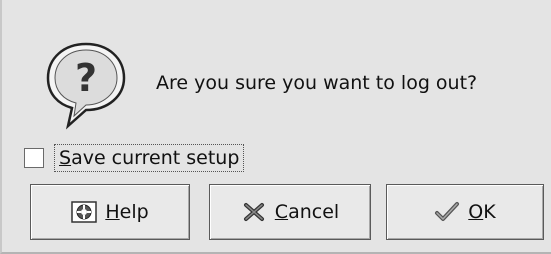 Image resolution: width=551 pixels, height=254 pixels. I want to click on checkmark-icon, so click(447, 212).